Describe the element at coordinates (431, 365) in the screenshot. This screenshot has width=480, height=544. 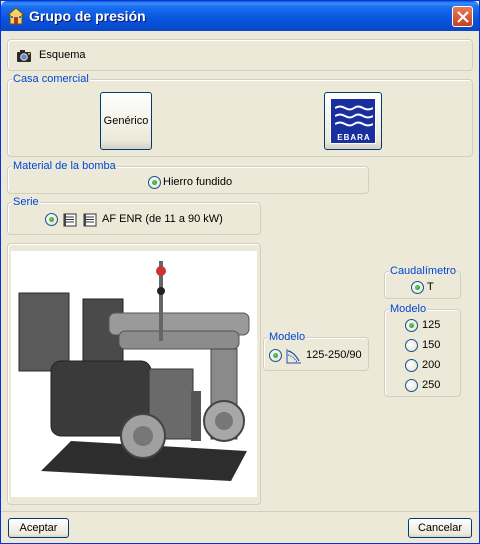
I see `modelo-option-200: 200` at that location.